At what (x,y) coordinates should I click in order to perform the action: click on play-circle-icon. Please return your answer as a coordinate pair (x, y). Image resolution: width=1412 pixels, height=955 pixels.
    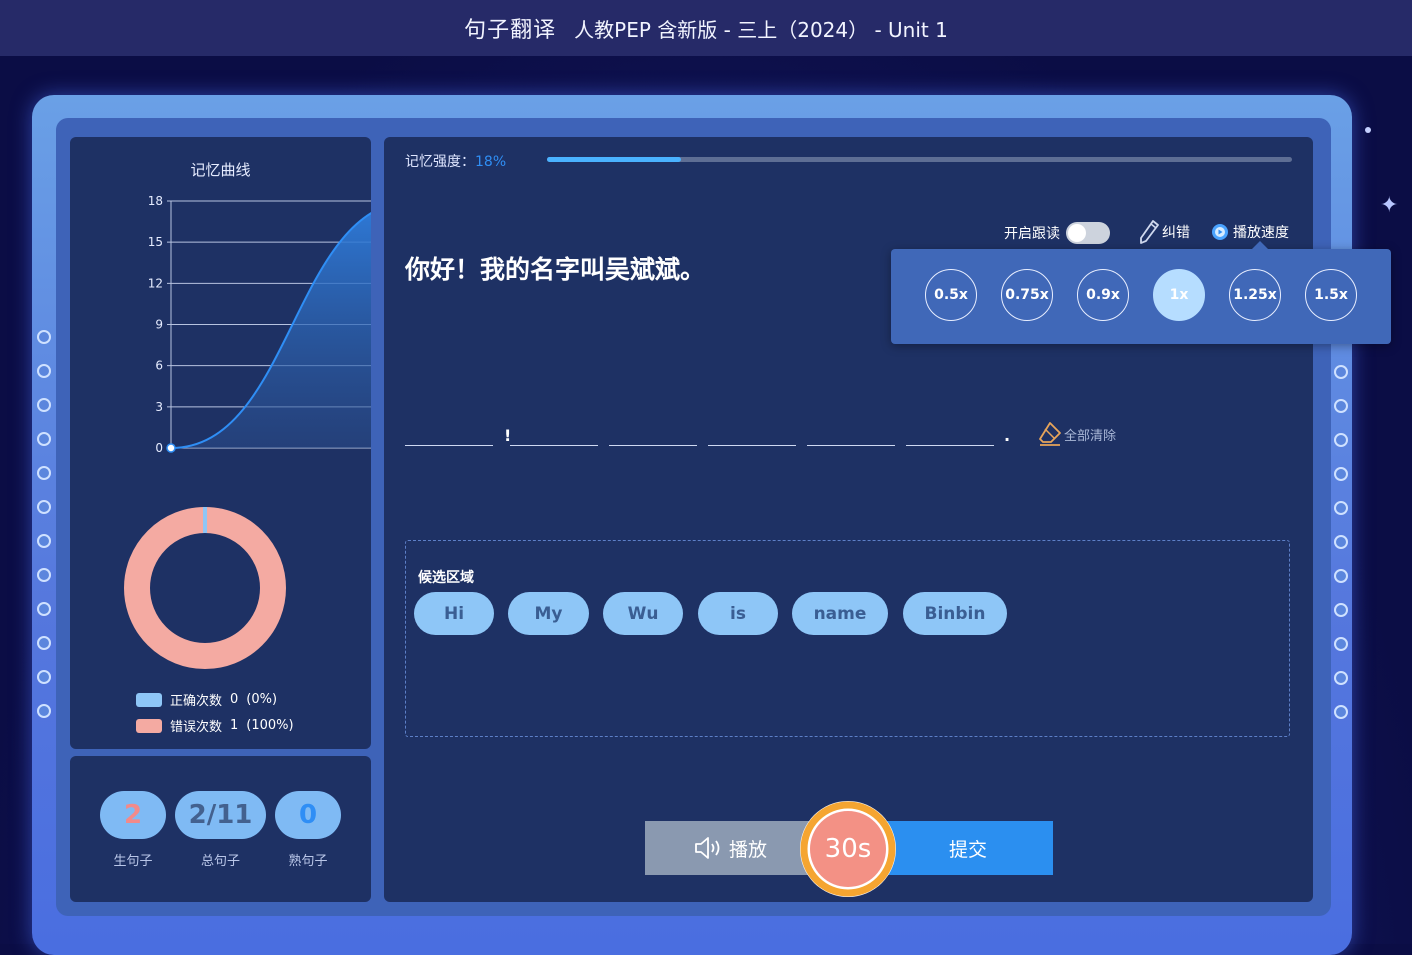
    Looking at the image, I should click on (1220, 232).